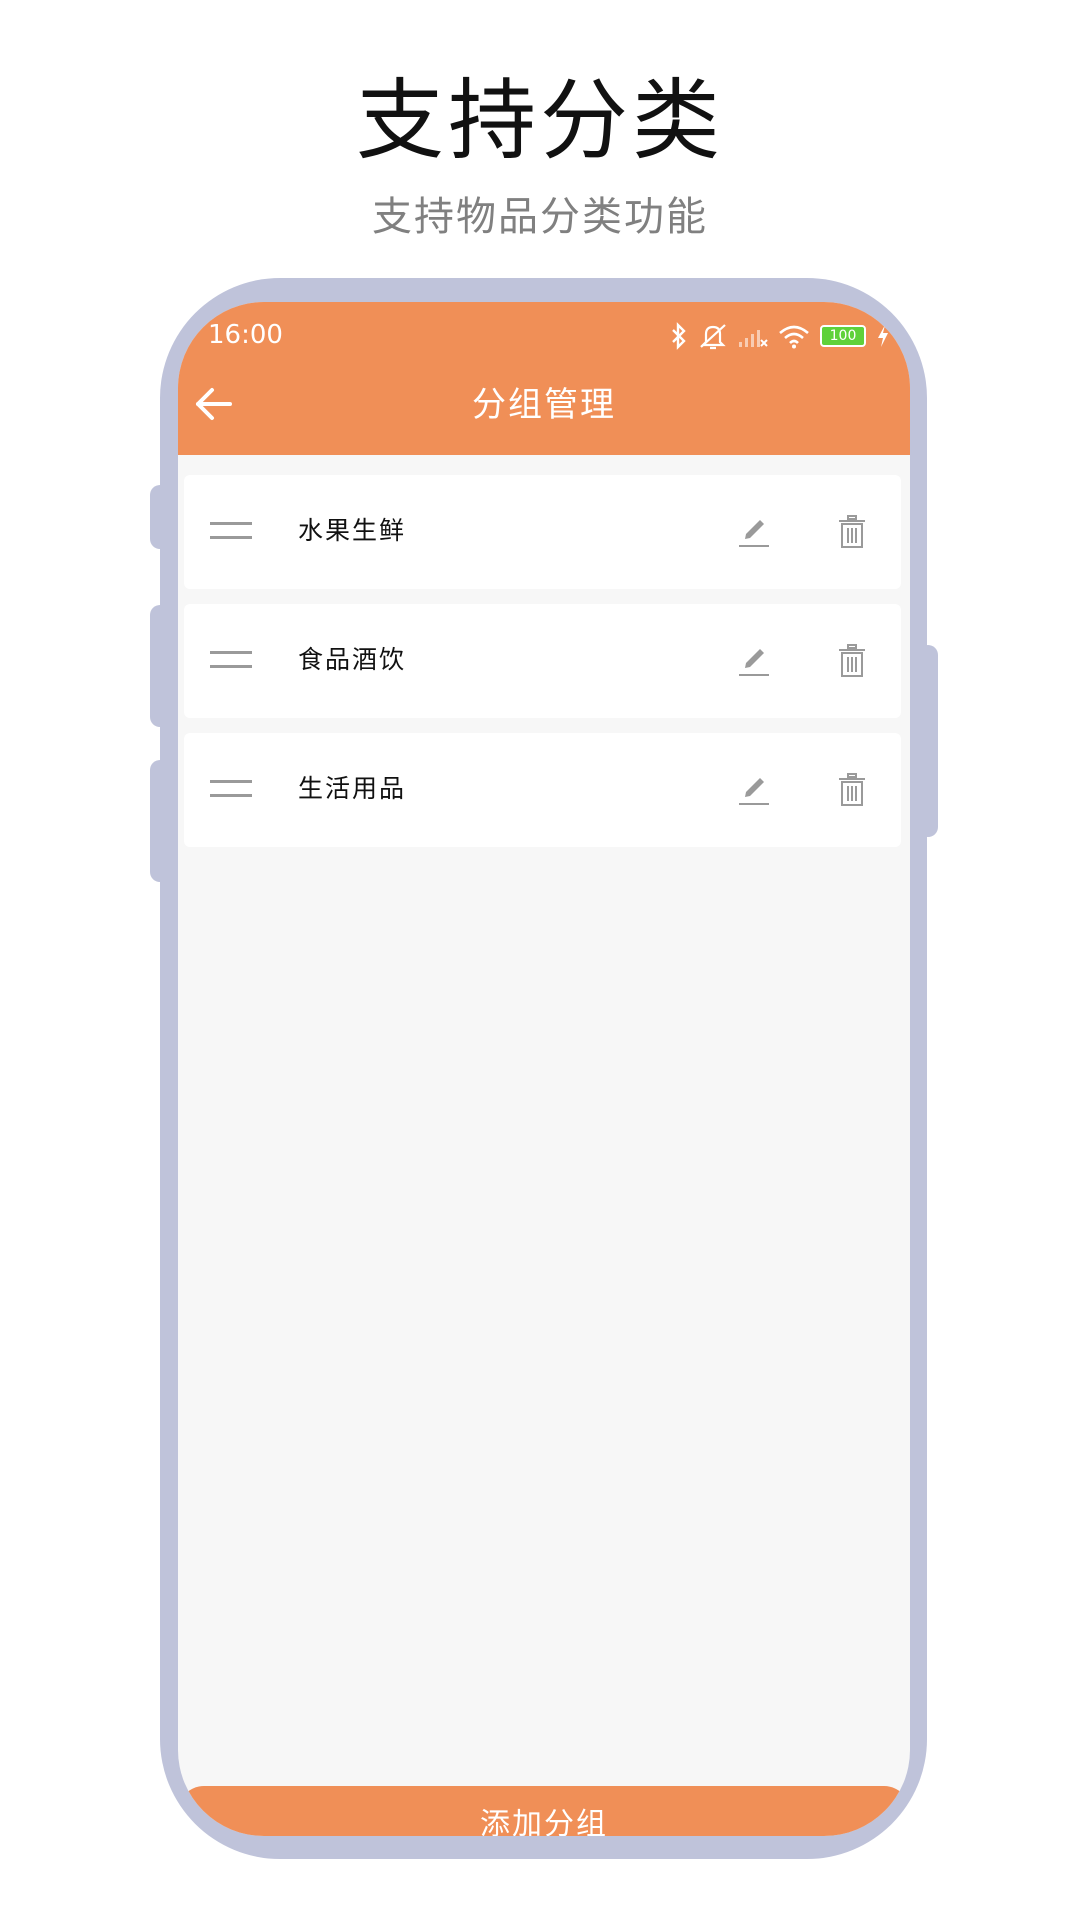 The height and width of the screenshot is (1920, 1080). What do you see at coordinates (352, 659) in the screenshot?
I see `group-label: 食品酒饮` at bounding box center [352, 659].